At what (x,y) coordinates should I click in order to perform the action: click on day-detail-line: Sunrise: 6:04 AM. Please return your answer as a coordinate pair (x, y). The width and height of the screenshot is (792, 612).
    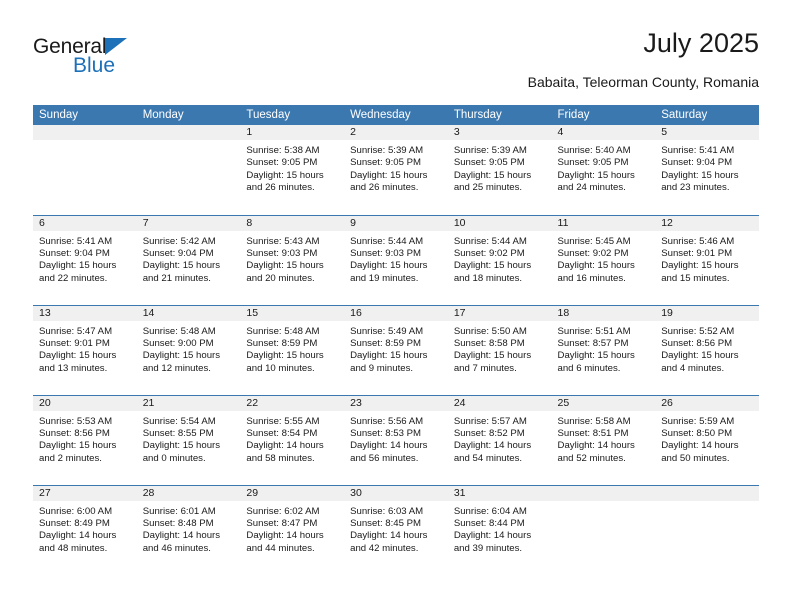
    Looking at the image, I should click on (490, 511).